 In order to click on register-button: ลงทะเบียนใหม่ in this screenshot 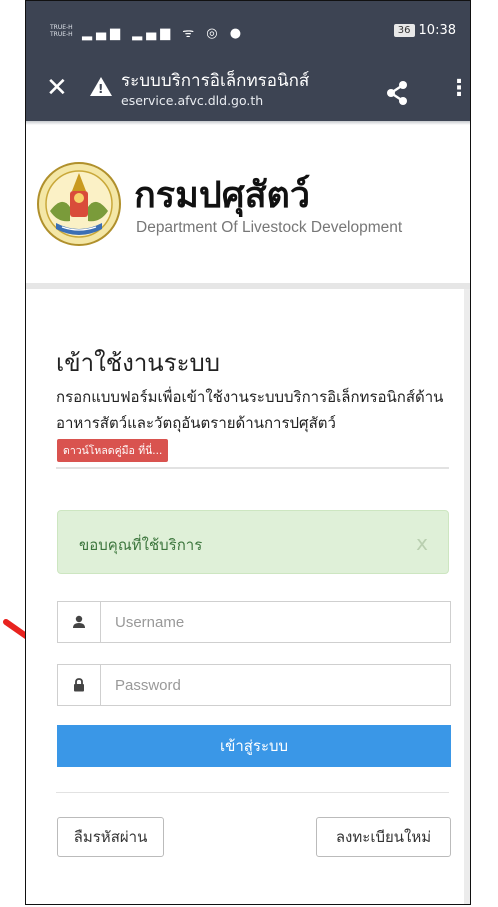, I will do `click(383, 837)`.